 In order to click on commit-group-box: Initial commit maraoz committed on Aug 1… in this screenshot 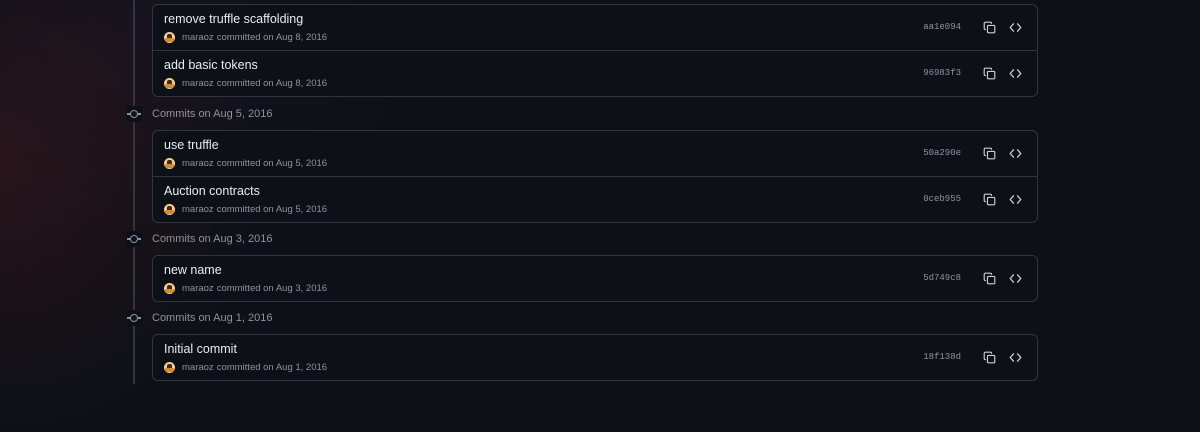, I will do `click(595, 357)`.